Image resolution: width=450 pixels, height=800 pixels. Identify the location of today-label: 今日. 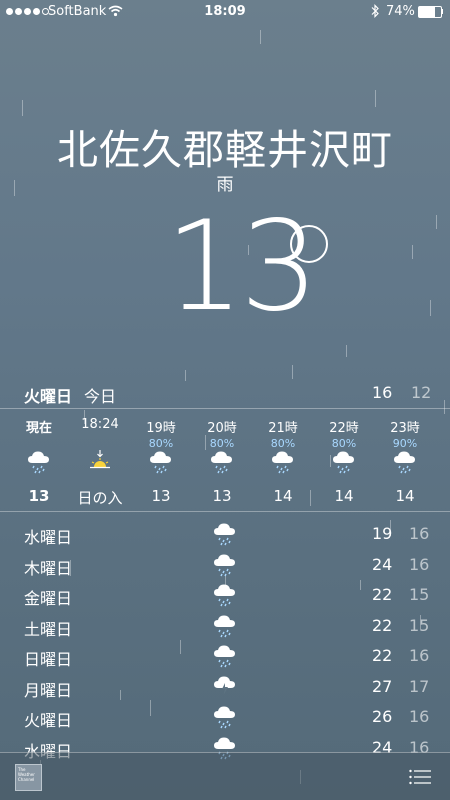
(100, 396).